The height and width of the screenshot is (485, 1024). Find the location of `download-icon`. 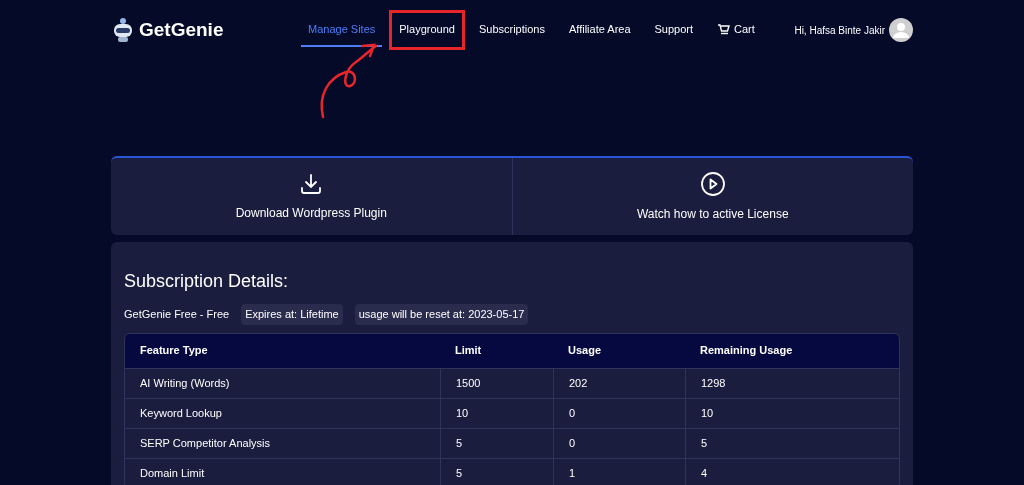

download-icon is located at coordinates (311, 183).